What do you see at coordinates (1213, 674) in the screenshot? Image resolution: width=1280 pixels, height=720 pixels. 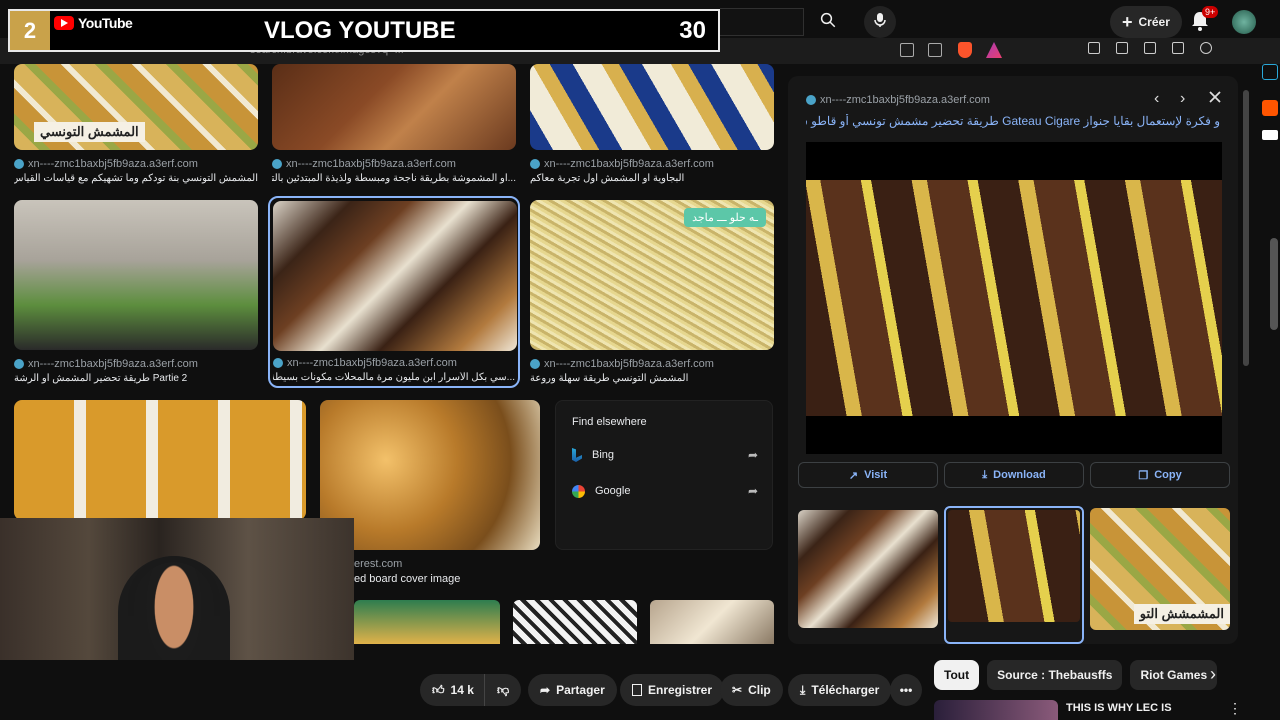 I see `chips-next-button: ›` at bounding box center [1213, 674].